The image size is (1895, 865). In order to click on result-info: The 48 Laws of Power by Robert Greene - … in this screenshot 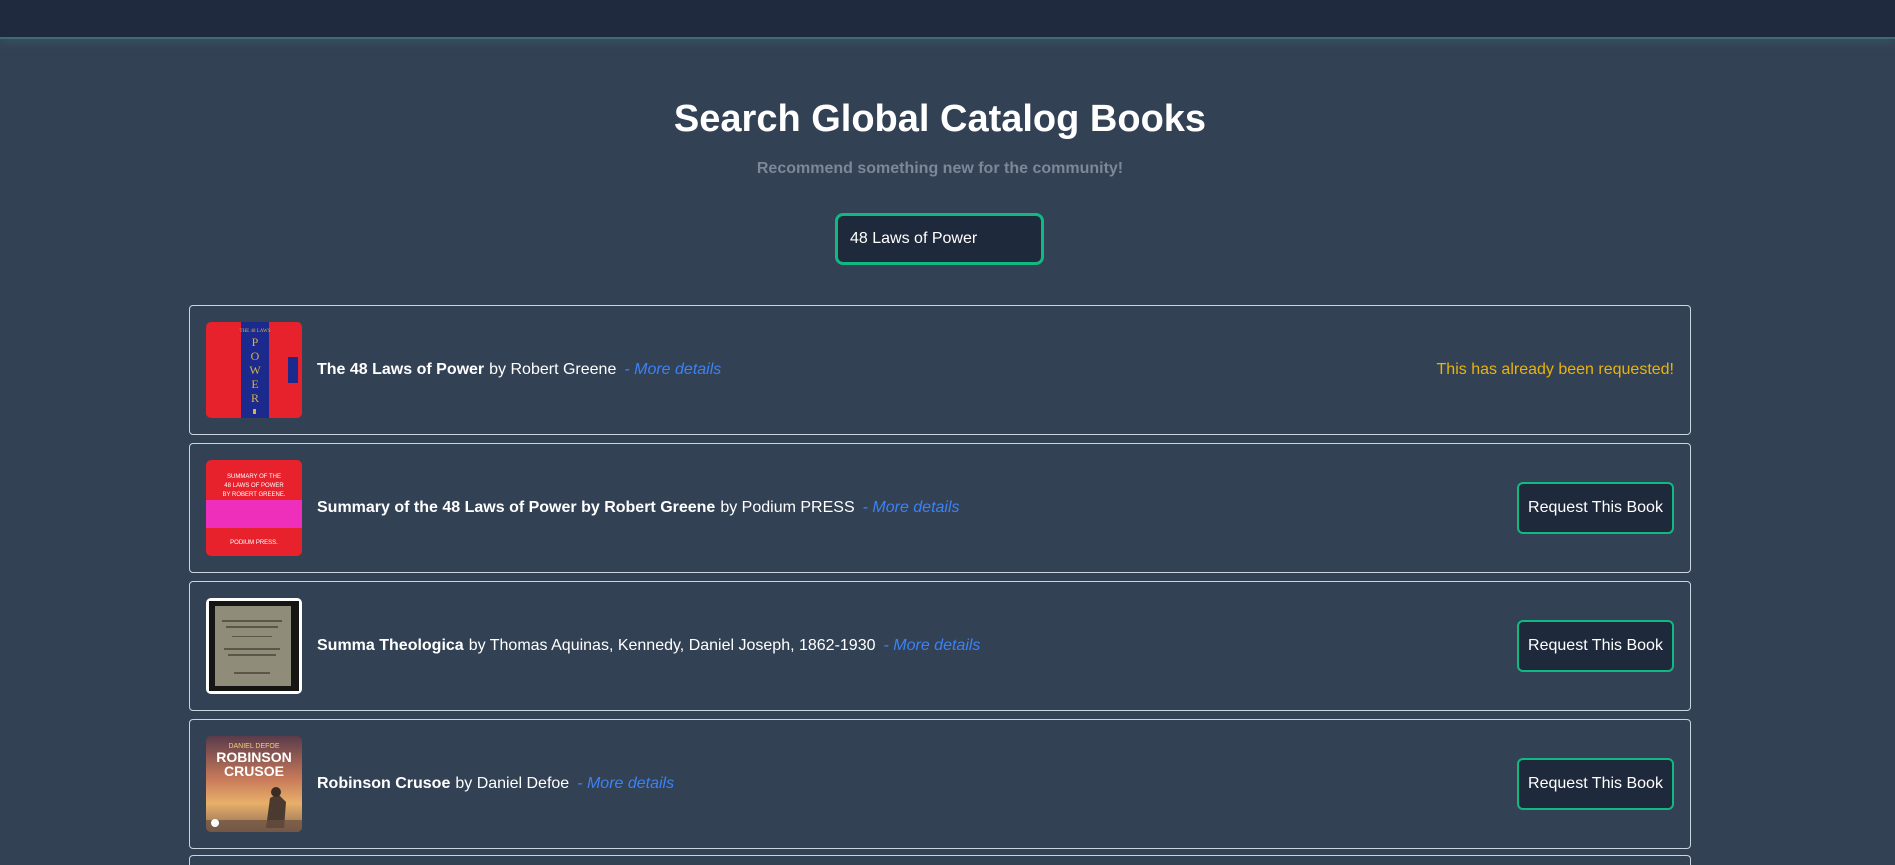, I will do `click(519, 370)`.